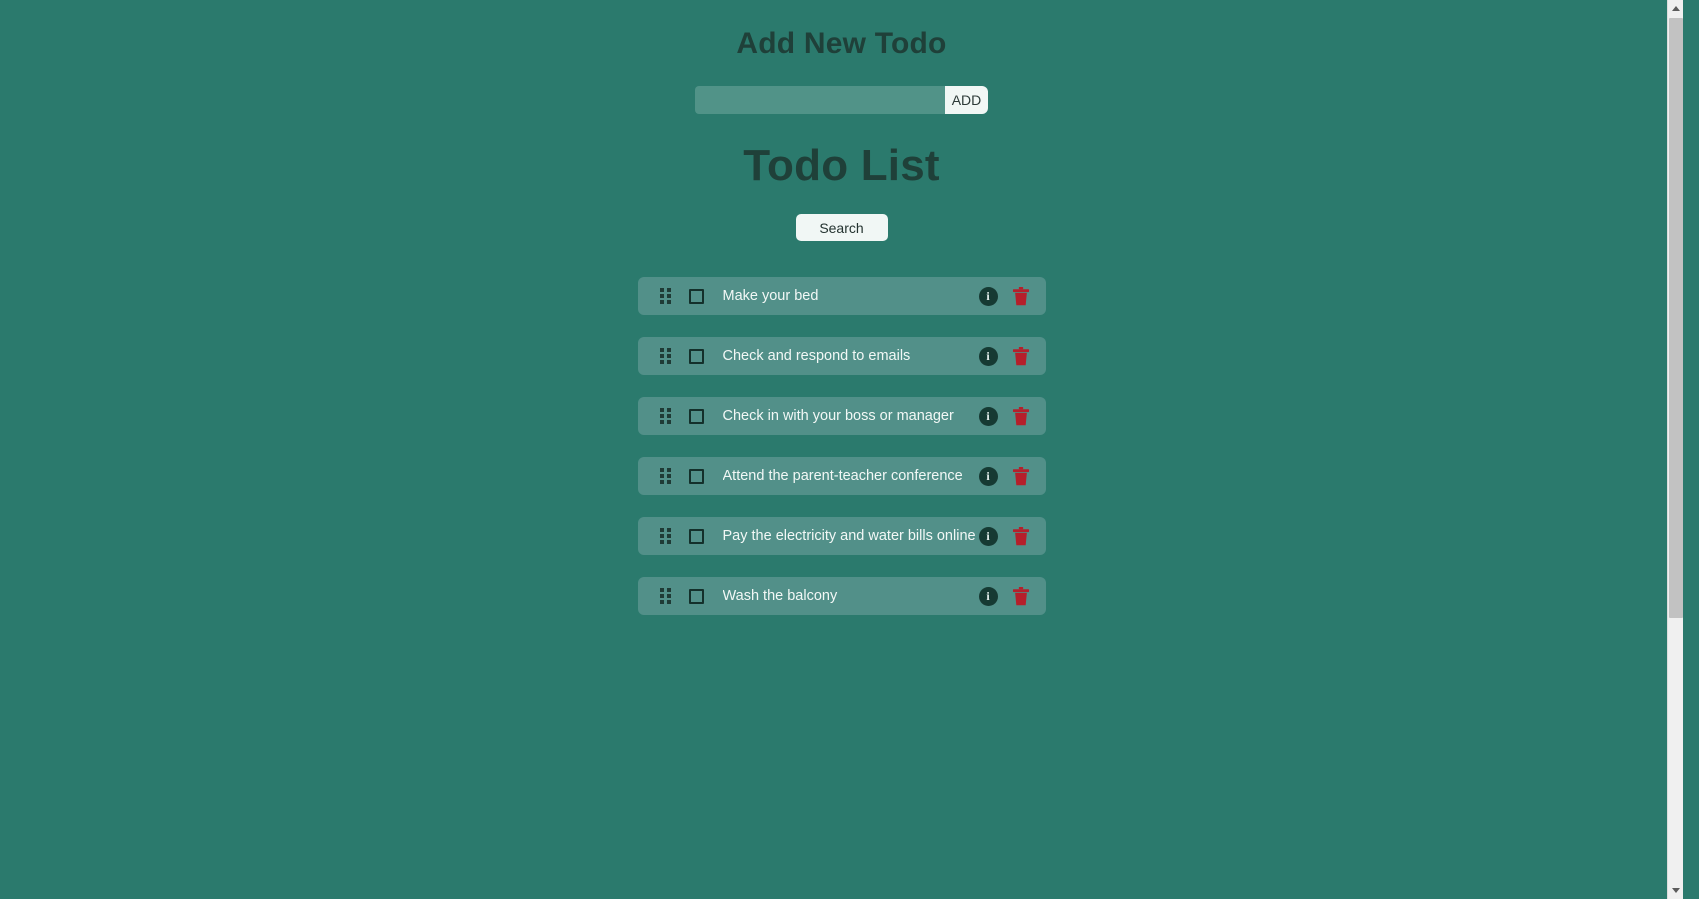 The width and height of the screenshot is (1699, 899). Describe the element at coordinates (770, 296) in the screenshot. I see `todo-text: Make your bed` at that location.